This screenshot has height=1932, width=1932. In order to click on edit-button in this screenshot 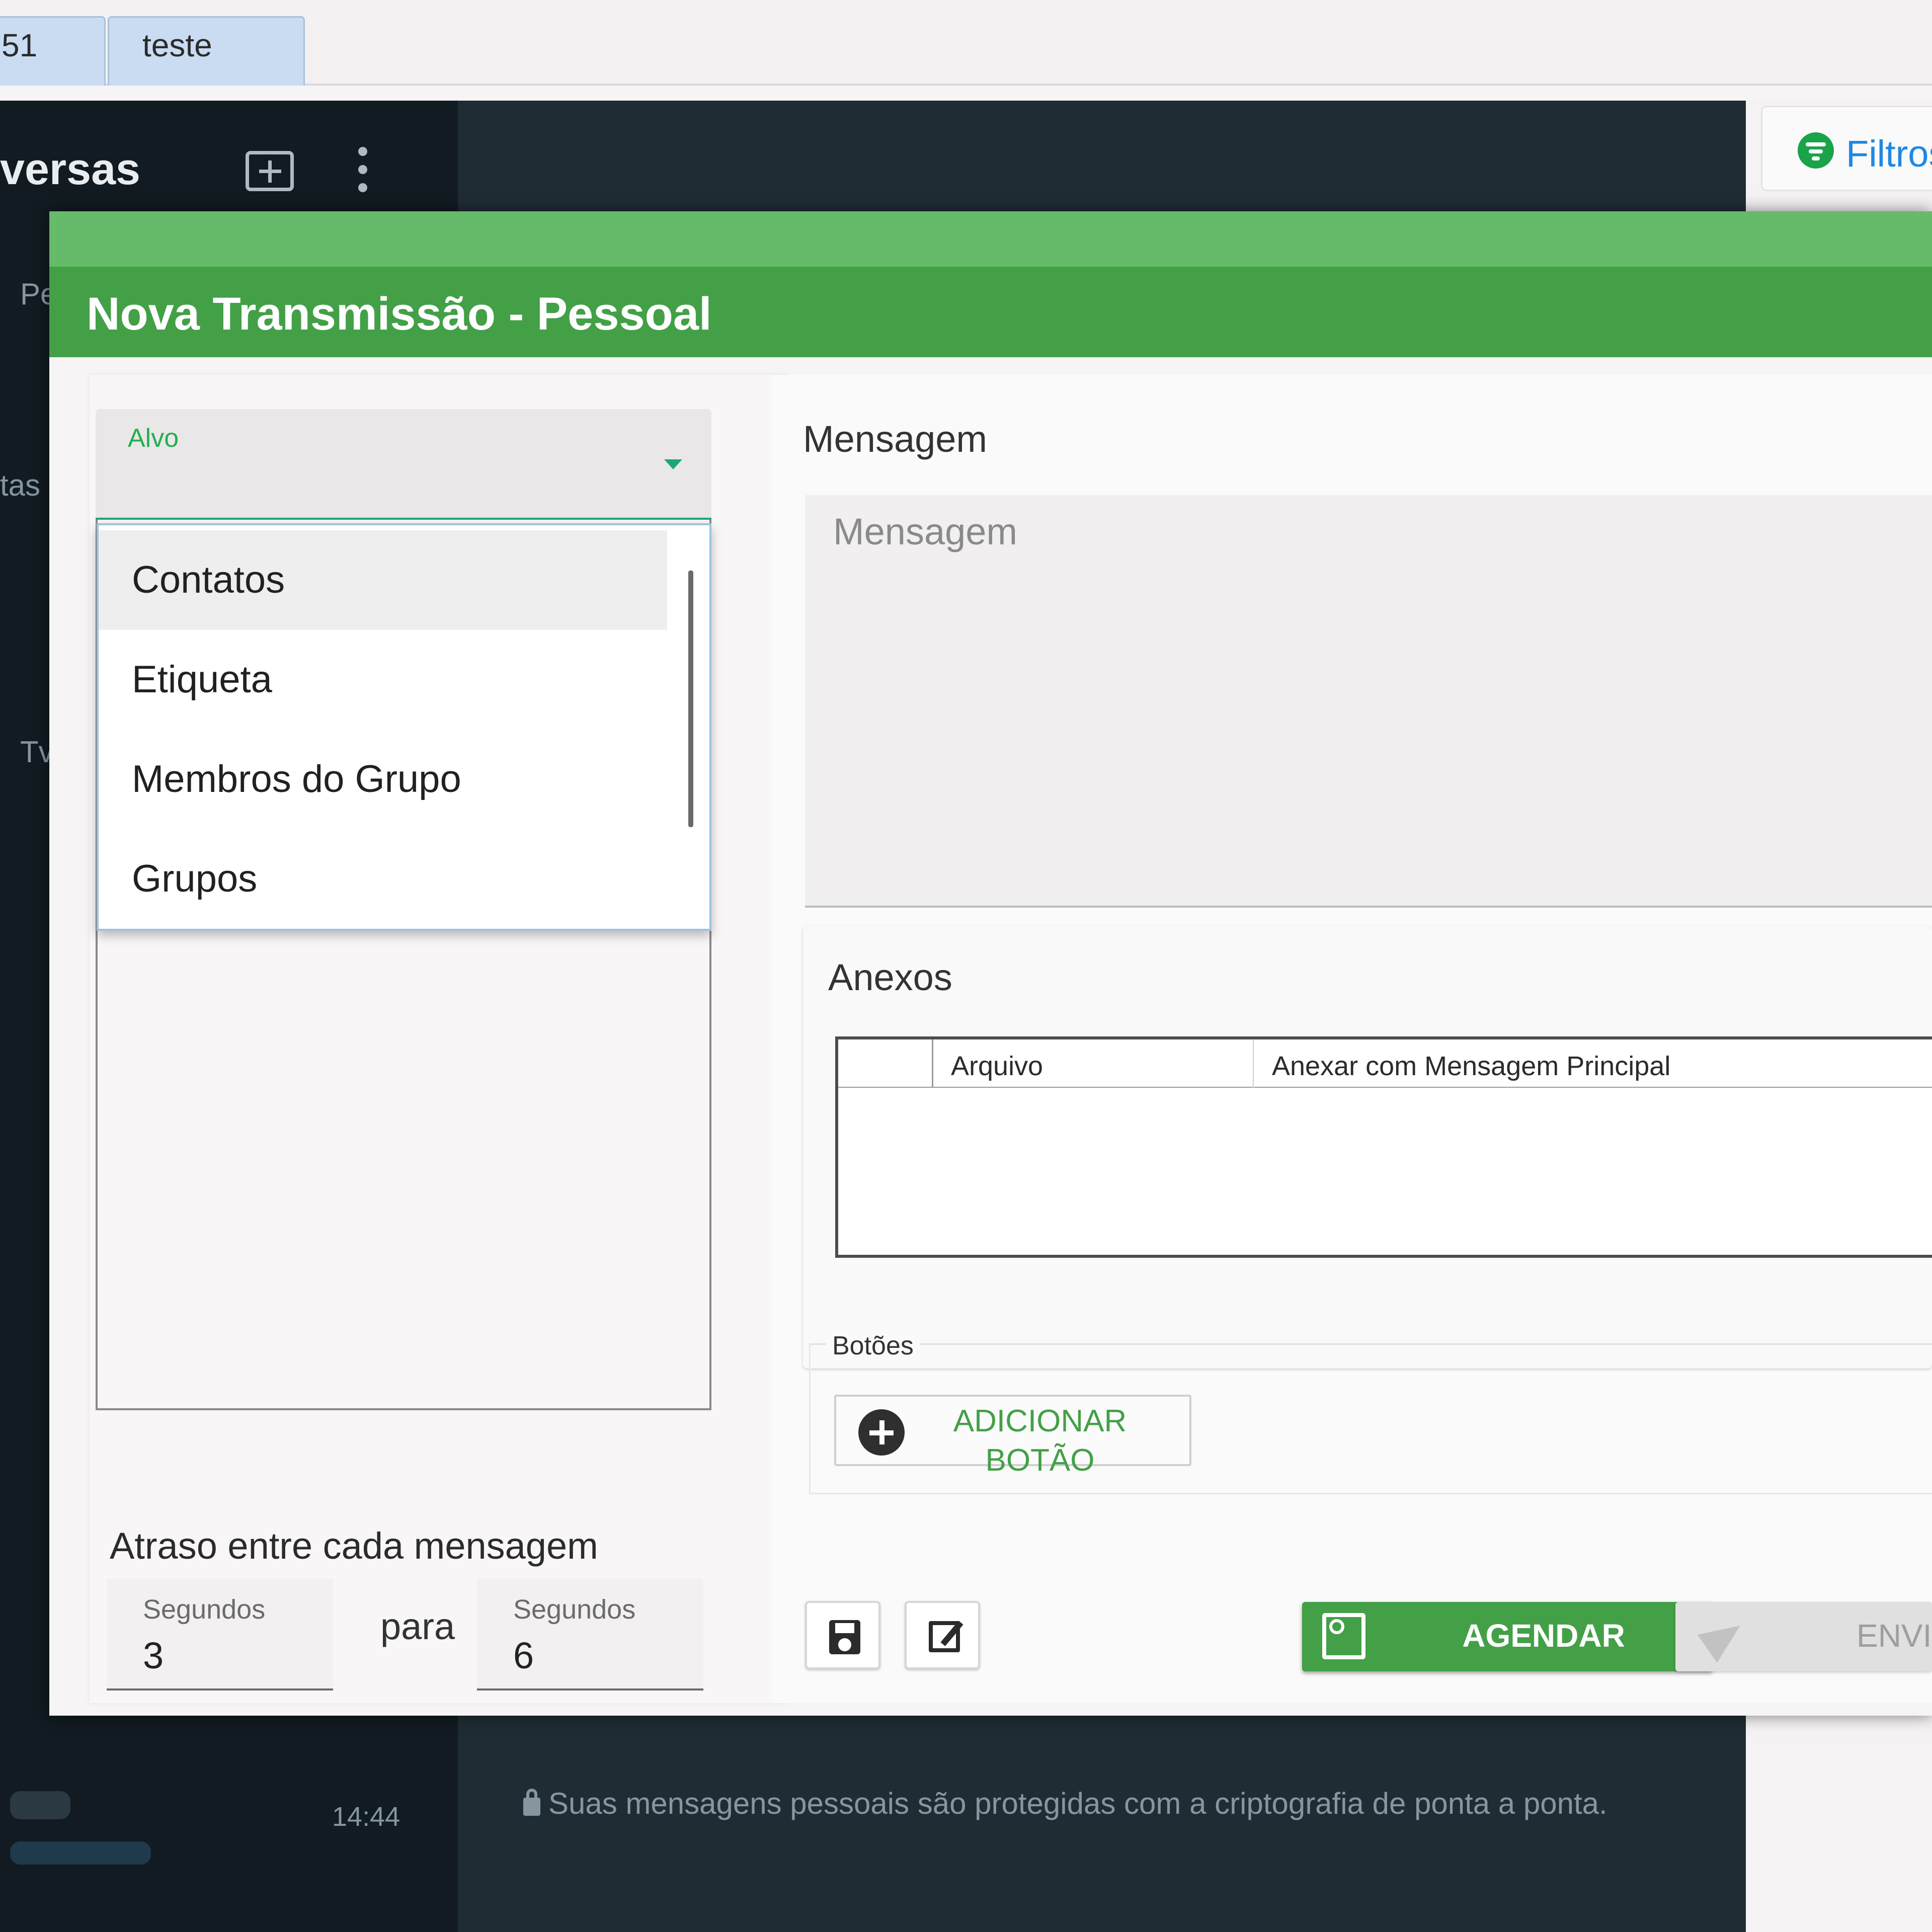, I will do `click(942, 1635)`.